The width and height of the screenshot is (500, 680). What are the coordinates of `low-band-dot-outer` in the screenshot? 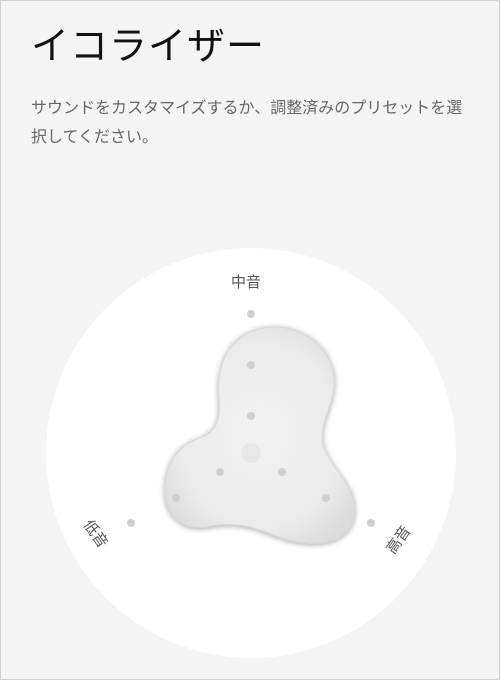 It's located at (131, 523).